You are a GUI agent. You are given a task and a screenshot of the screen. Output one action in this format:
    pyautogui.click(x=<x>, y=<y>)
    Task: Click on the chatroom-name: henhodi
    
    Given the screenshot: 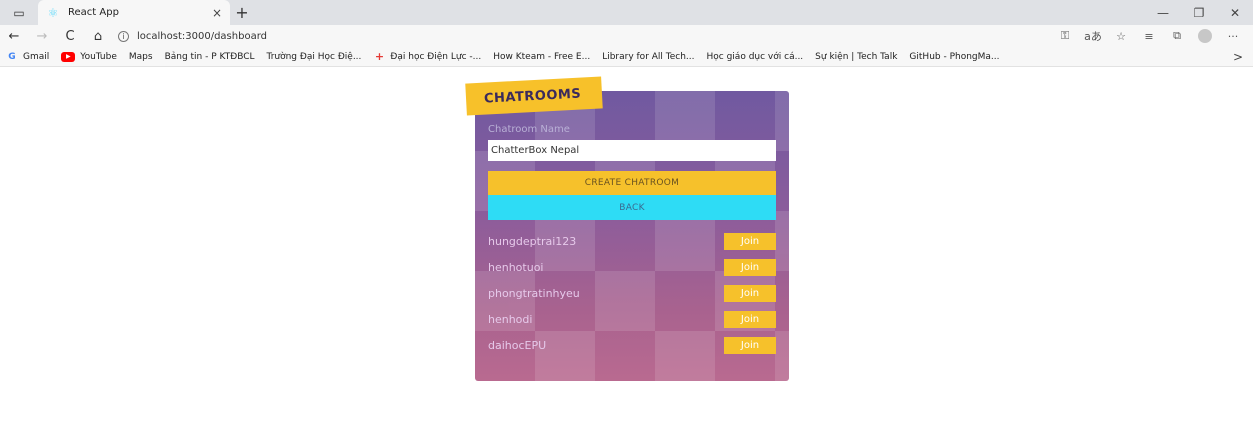 What is the action you would take?
    pyautogui.click(x=510, y=319)
    